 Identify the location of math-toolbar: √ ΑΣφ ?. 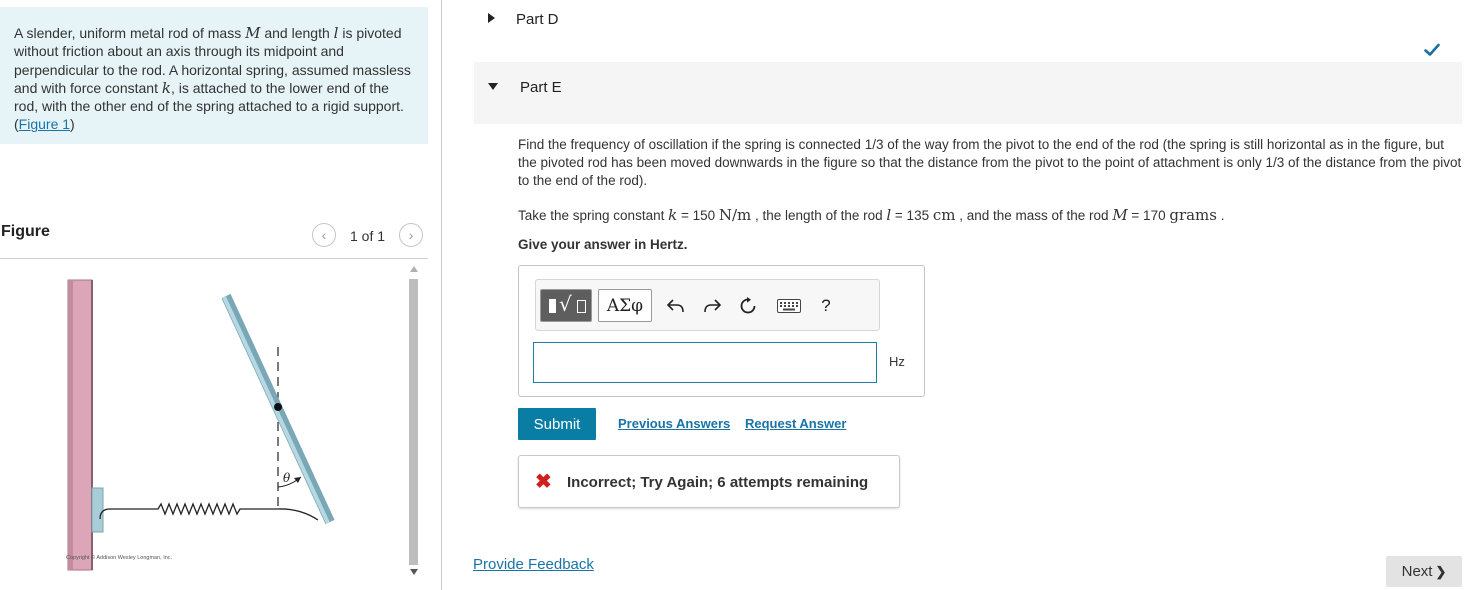
(707, 305).